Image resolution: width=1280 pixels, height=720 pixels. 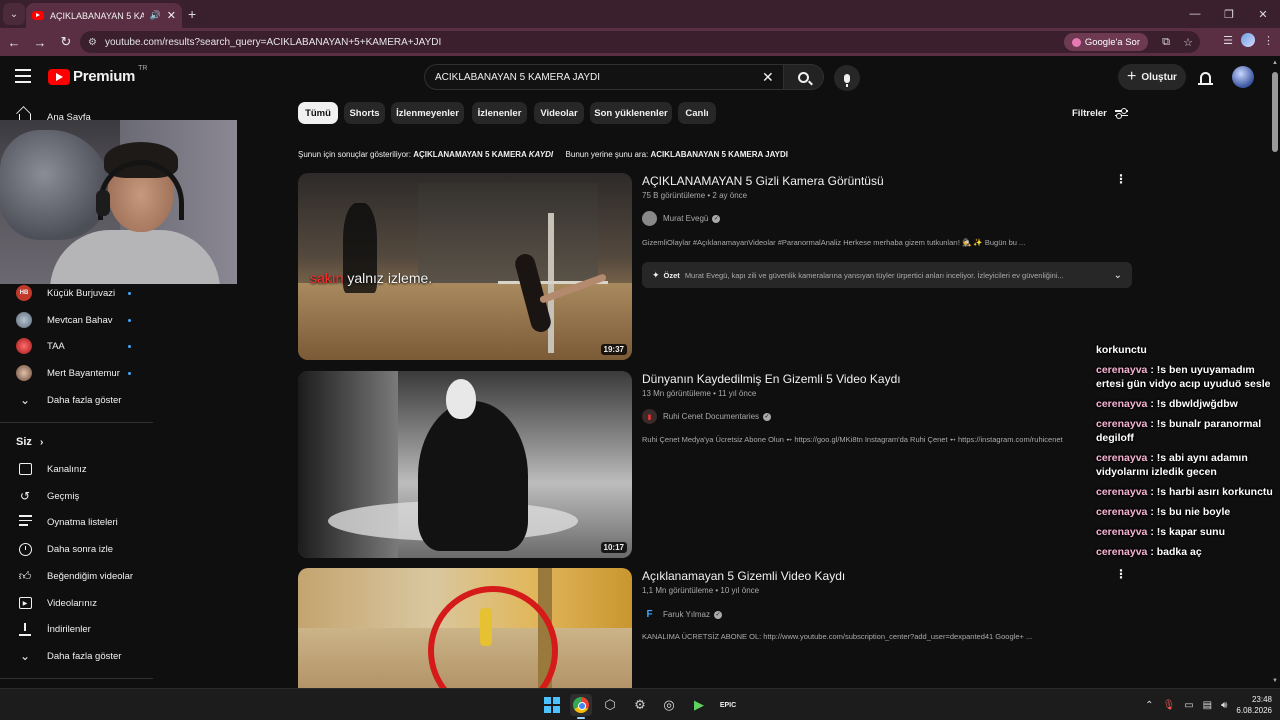 I want to click on sidebar-item-watch-later: Daha sonra izle, so click(x=76, y=549).